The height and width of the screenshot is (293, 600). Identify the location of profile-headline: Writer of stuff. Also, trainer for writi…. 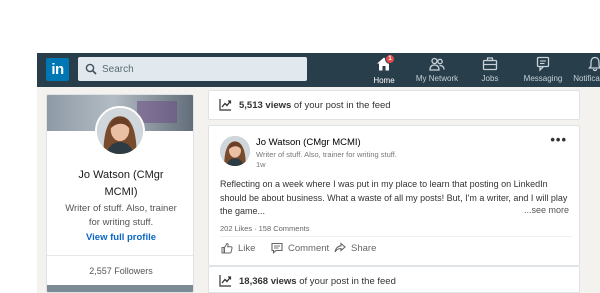
(121, 215).